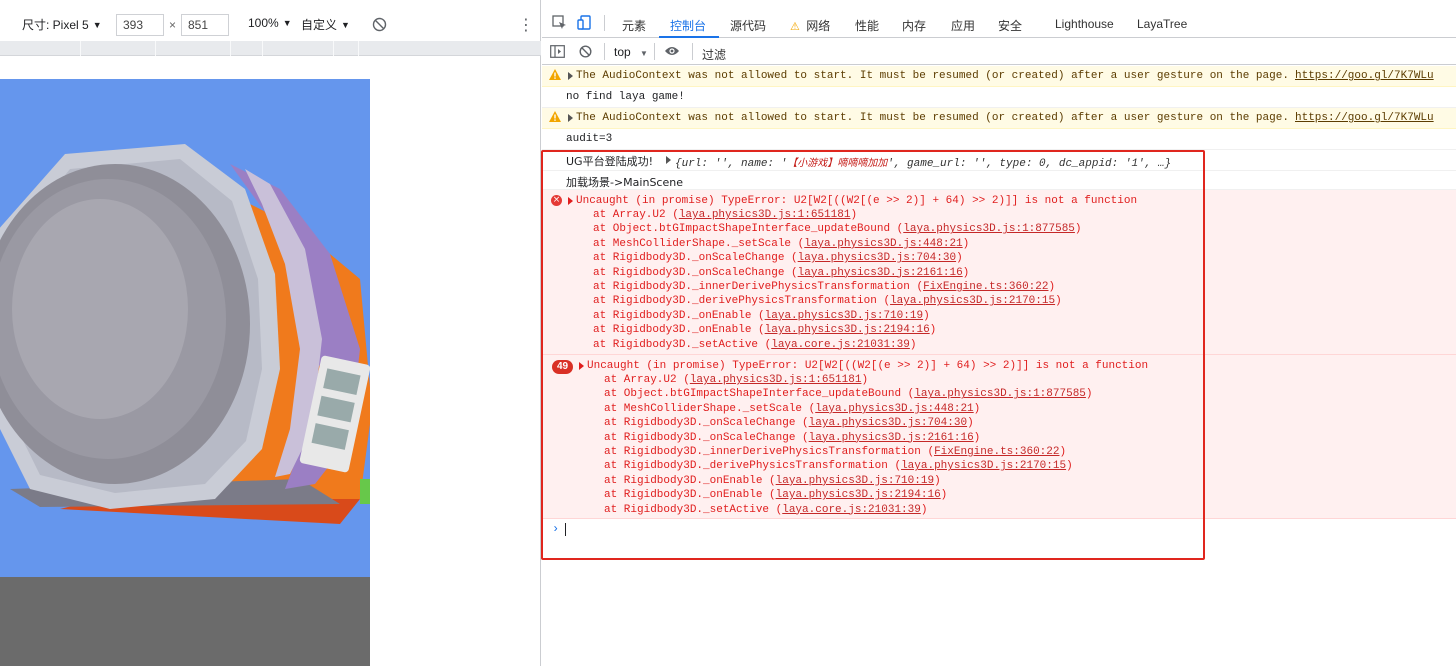 The image size is (1456, 666). Describe the element at coordinates (999, 52) in the screenshot. I see `console-toolbar: top ▼ 过滤` at that location.